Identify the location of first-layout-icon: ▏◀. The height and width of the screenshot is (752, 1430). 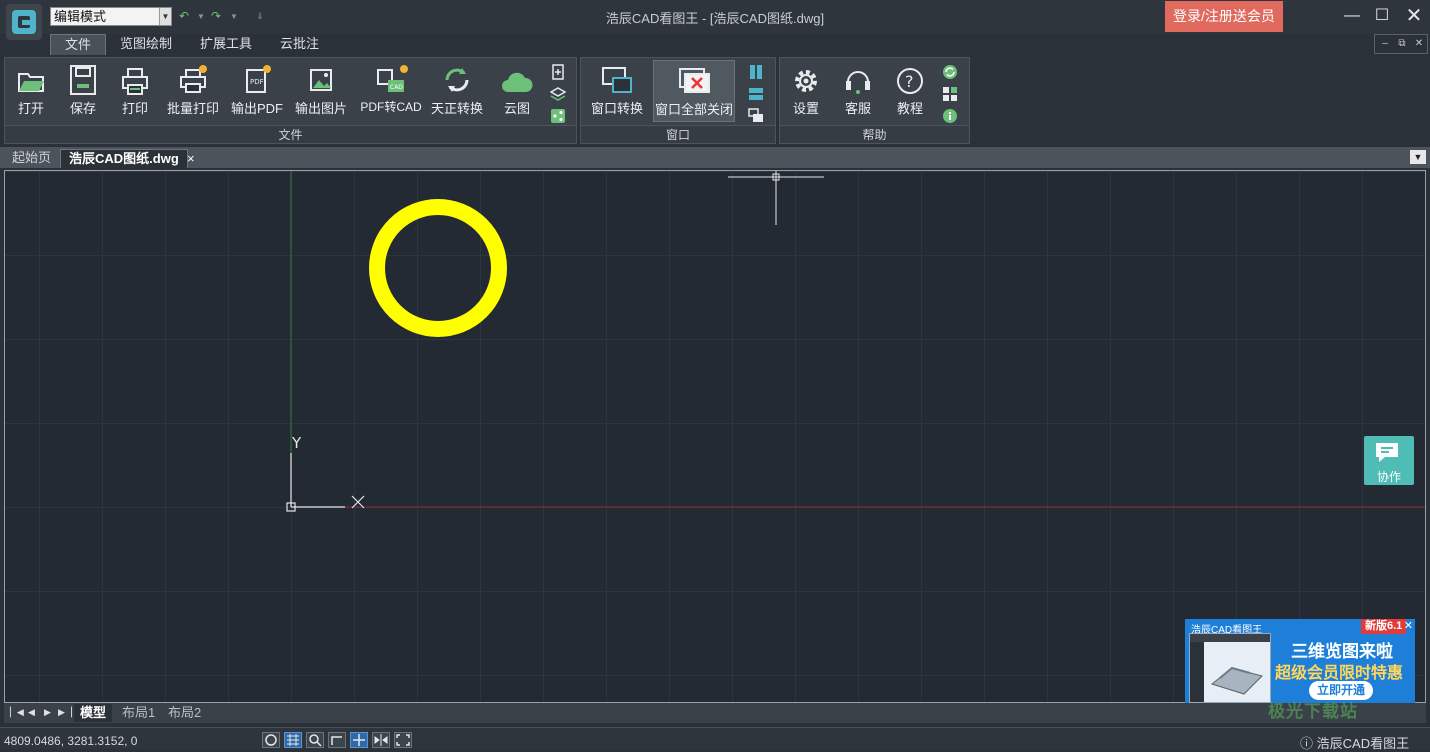
(17, 712).